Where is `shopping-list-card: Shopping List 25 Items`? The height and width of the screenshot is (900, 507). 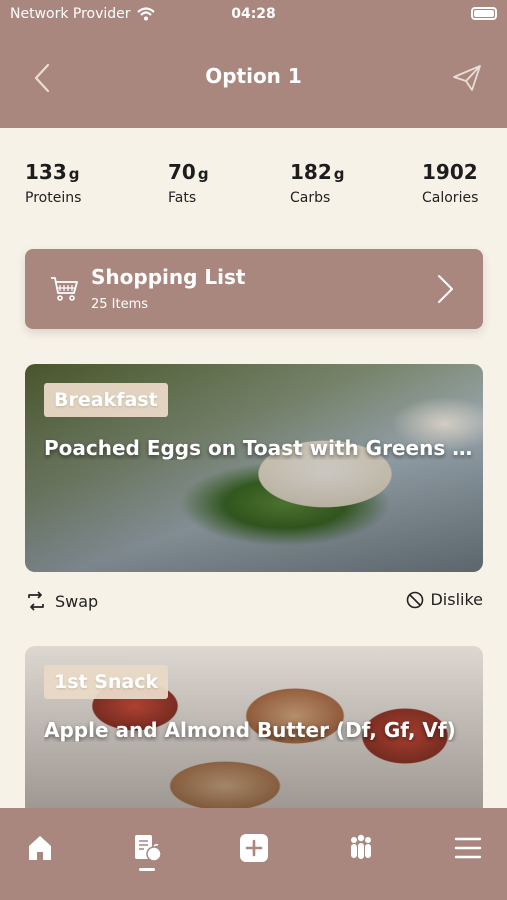
shopping-list-card: Shopping List 25 Items is located at coordinates (254, 289).